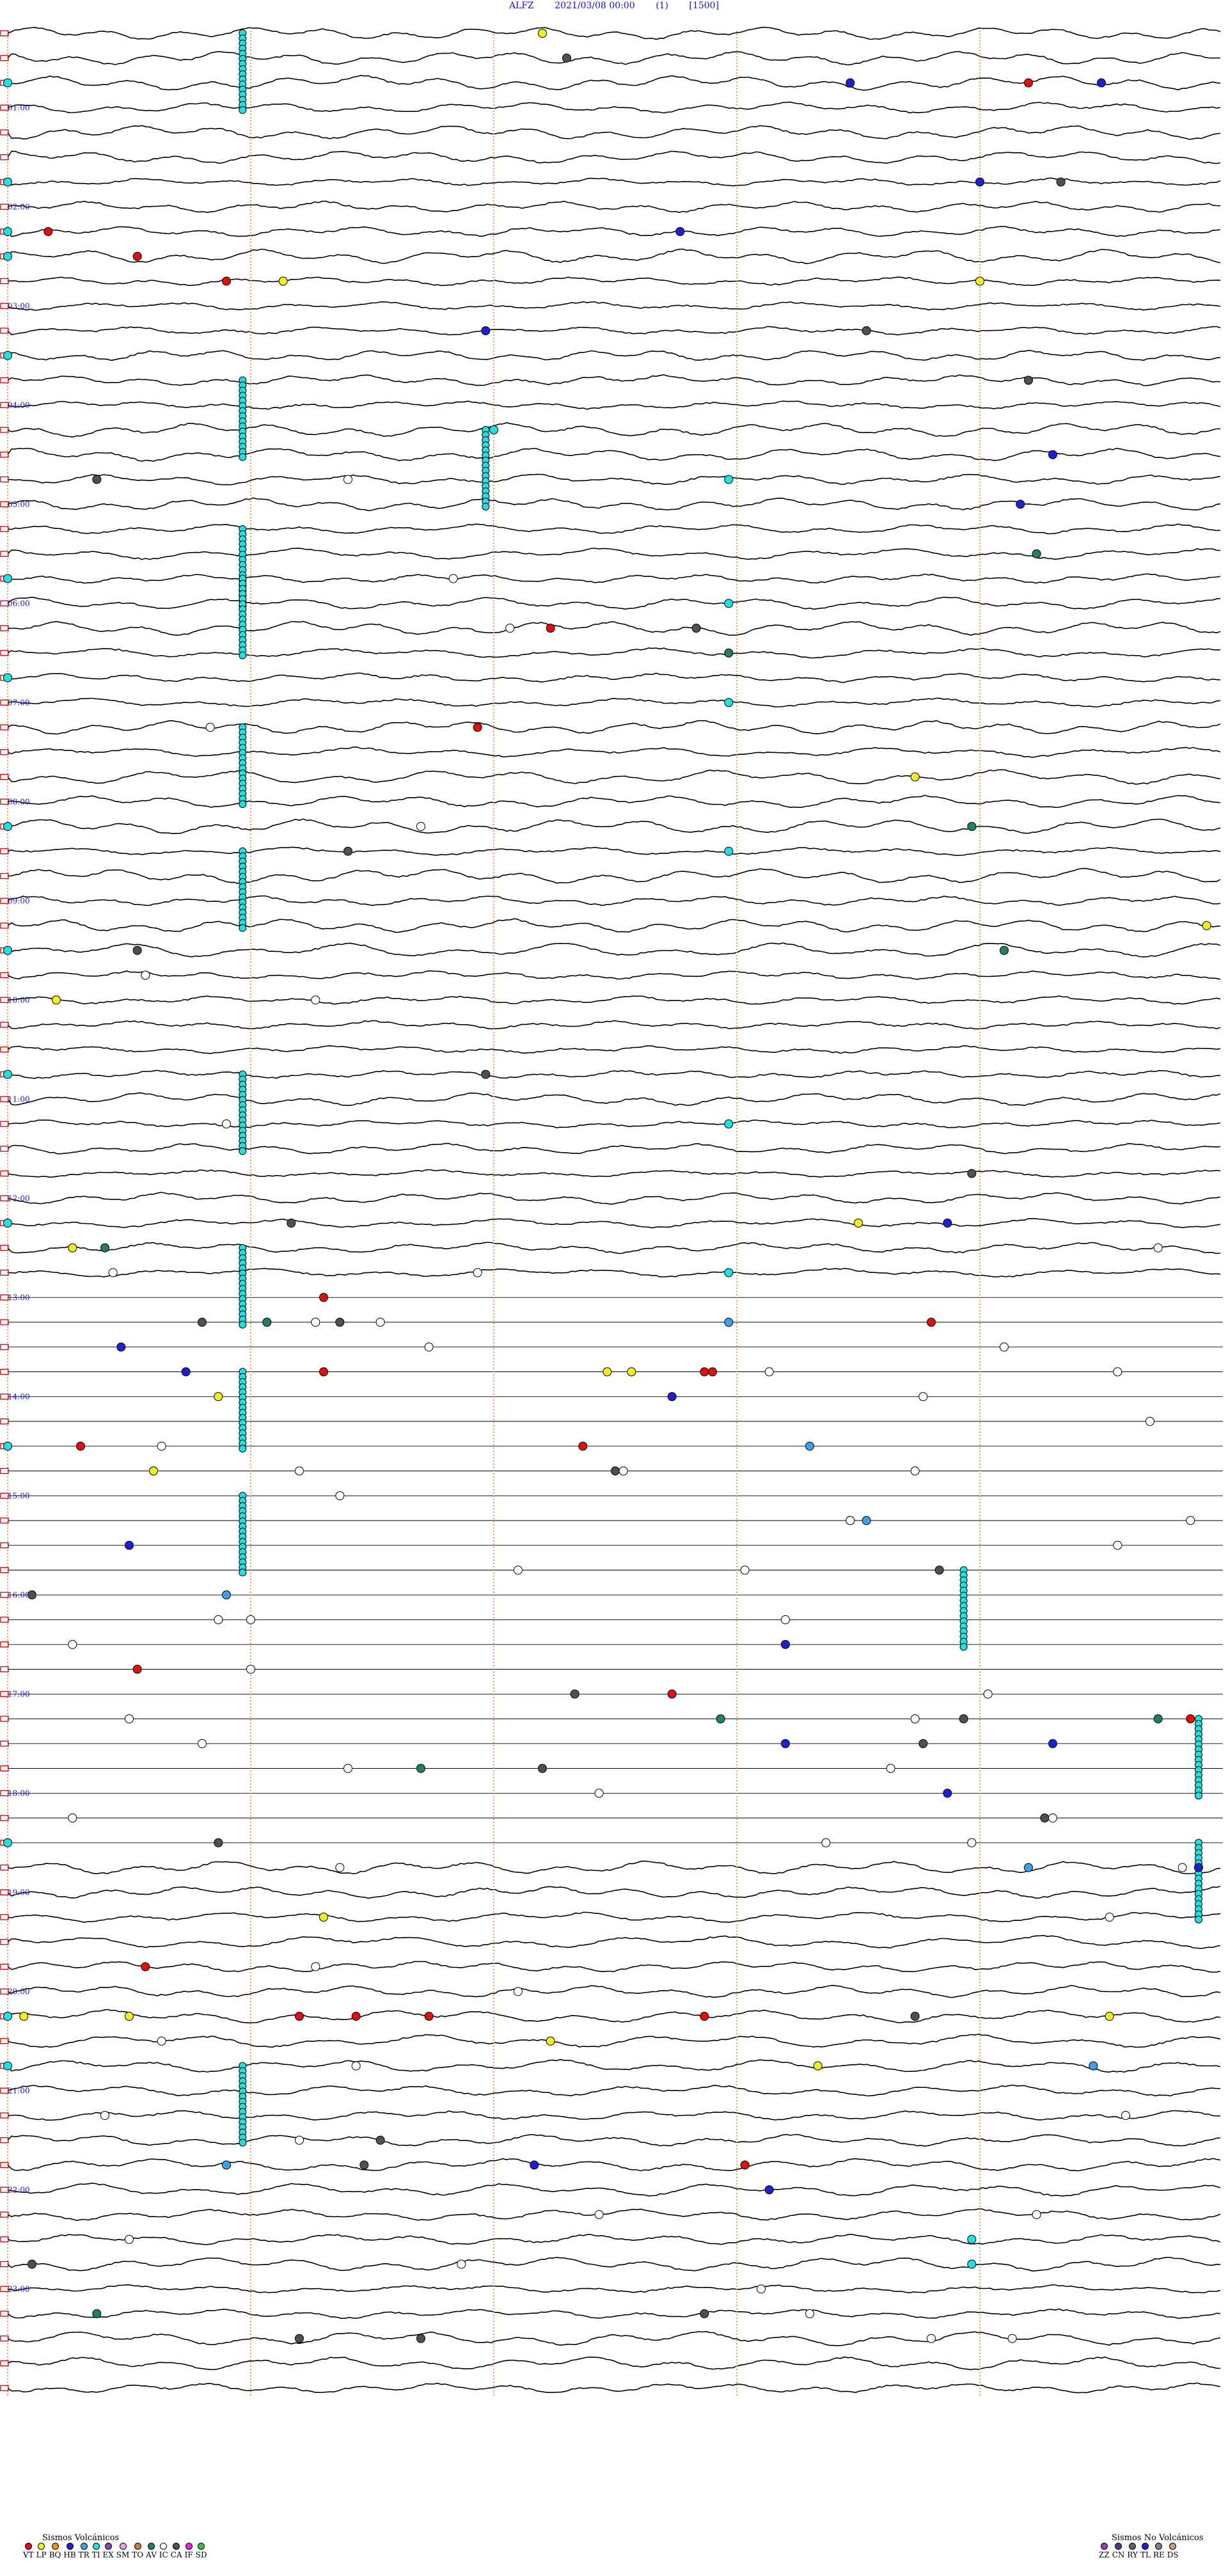 This screenshot has height=2576, width=1228. Describe the element at coordinates (95, 2554) in the screenshot. I see `legend-code: TI` at that location.